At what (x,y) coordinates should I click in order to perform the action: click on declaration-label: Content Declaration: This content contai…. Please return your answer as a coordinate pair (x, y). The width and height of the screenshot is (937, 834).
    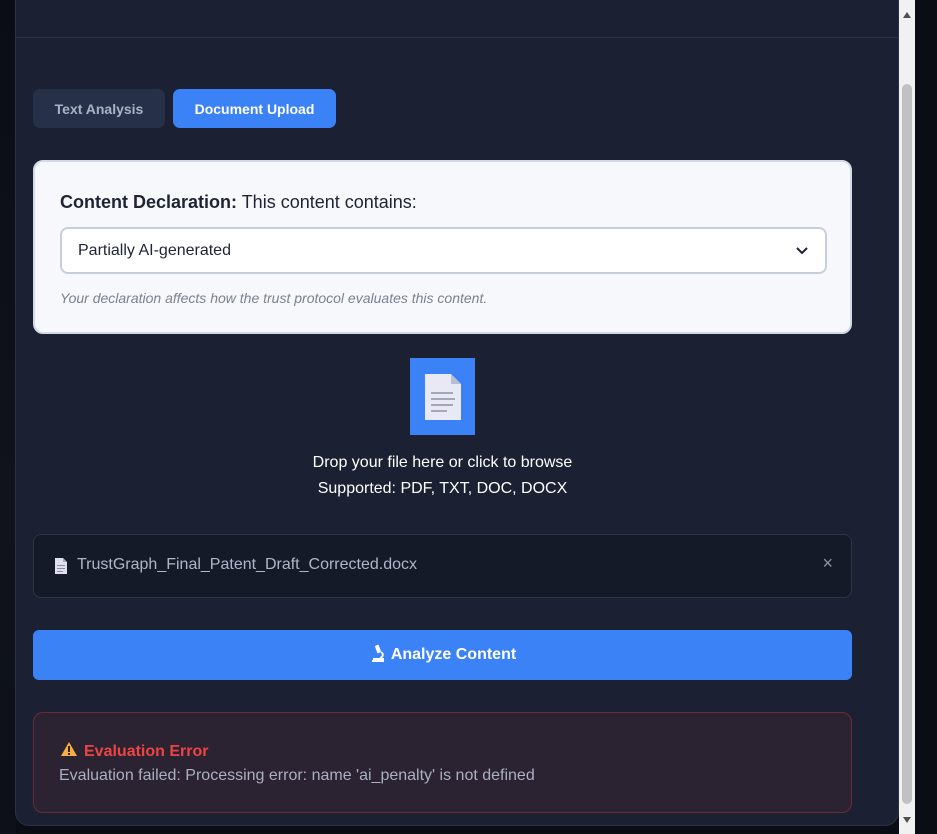
    Looking at the image, I should click on (238, 202).